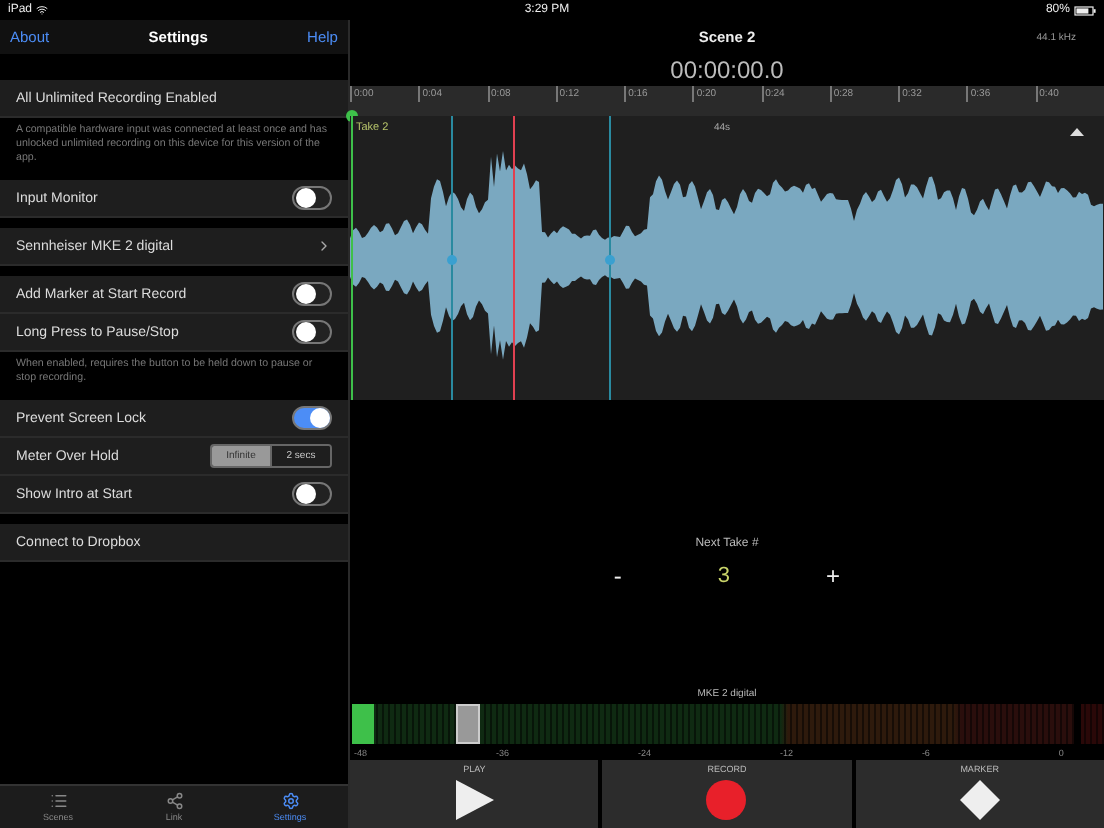  What do you see at coordinates (1077, 132) in the screenshot?
I see `collapse-icon` at bounding box center [1077, 132].